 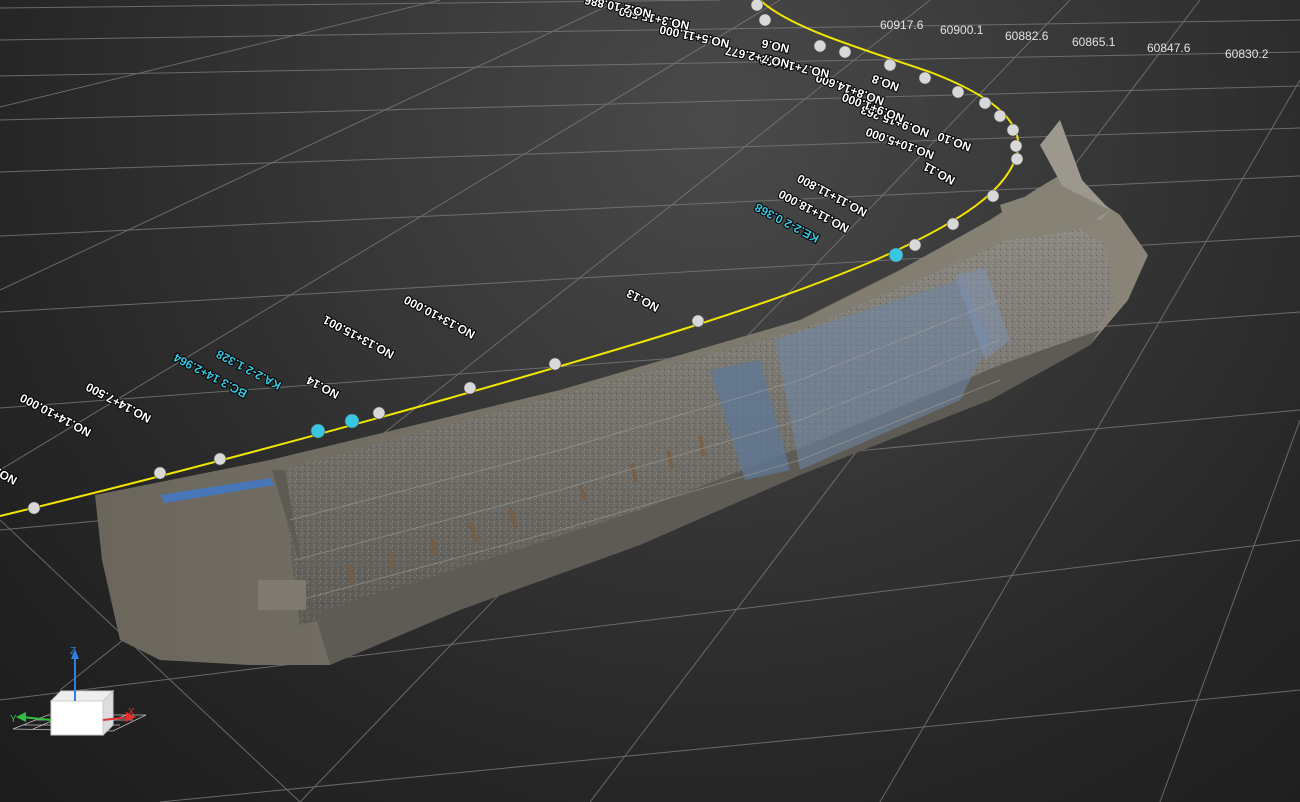 What do you see at coordinates (358, 336) in the screenshot?
I see `station-label: NO.13+15.001` at bounding box center [358, 336].